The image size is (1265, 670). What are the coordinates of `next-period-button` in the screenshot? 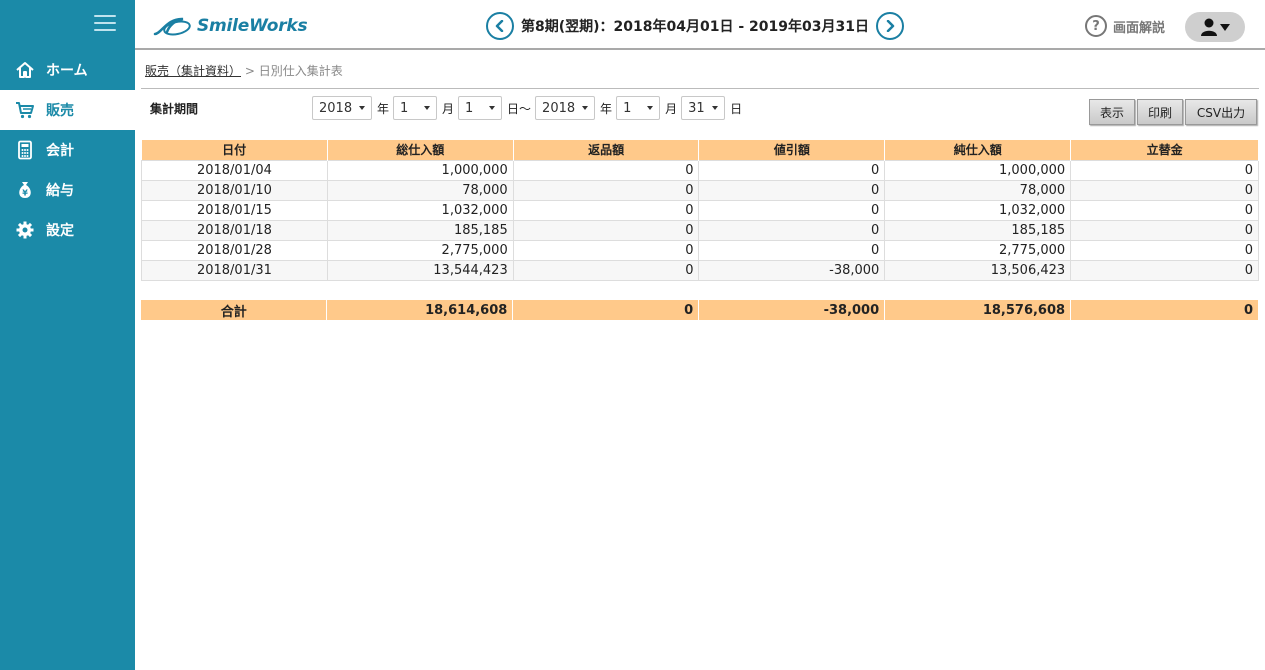 It's located at (889, 26).